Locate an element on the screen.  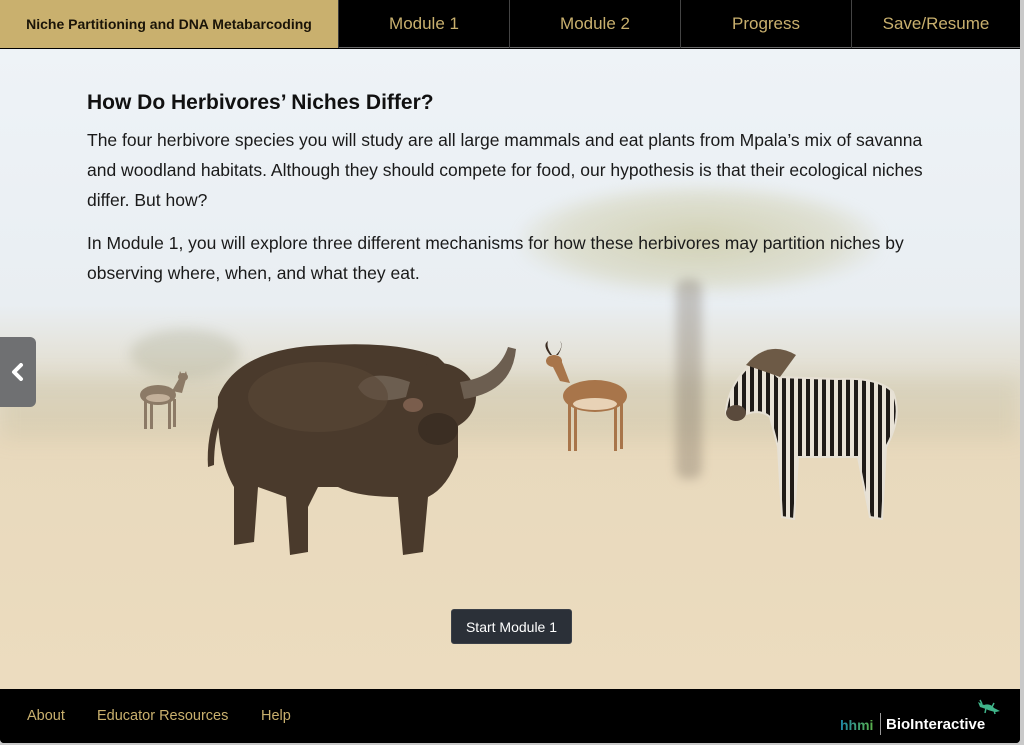
start-module-1-button: Start Module 1 is located at coordinates (511, 626).